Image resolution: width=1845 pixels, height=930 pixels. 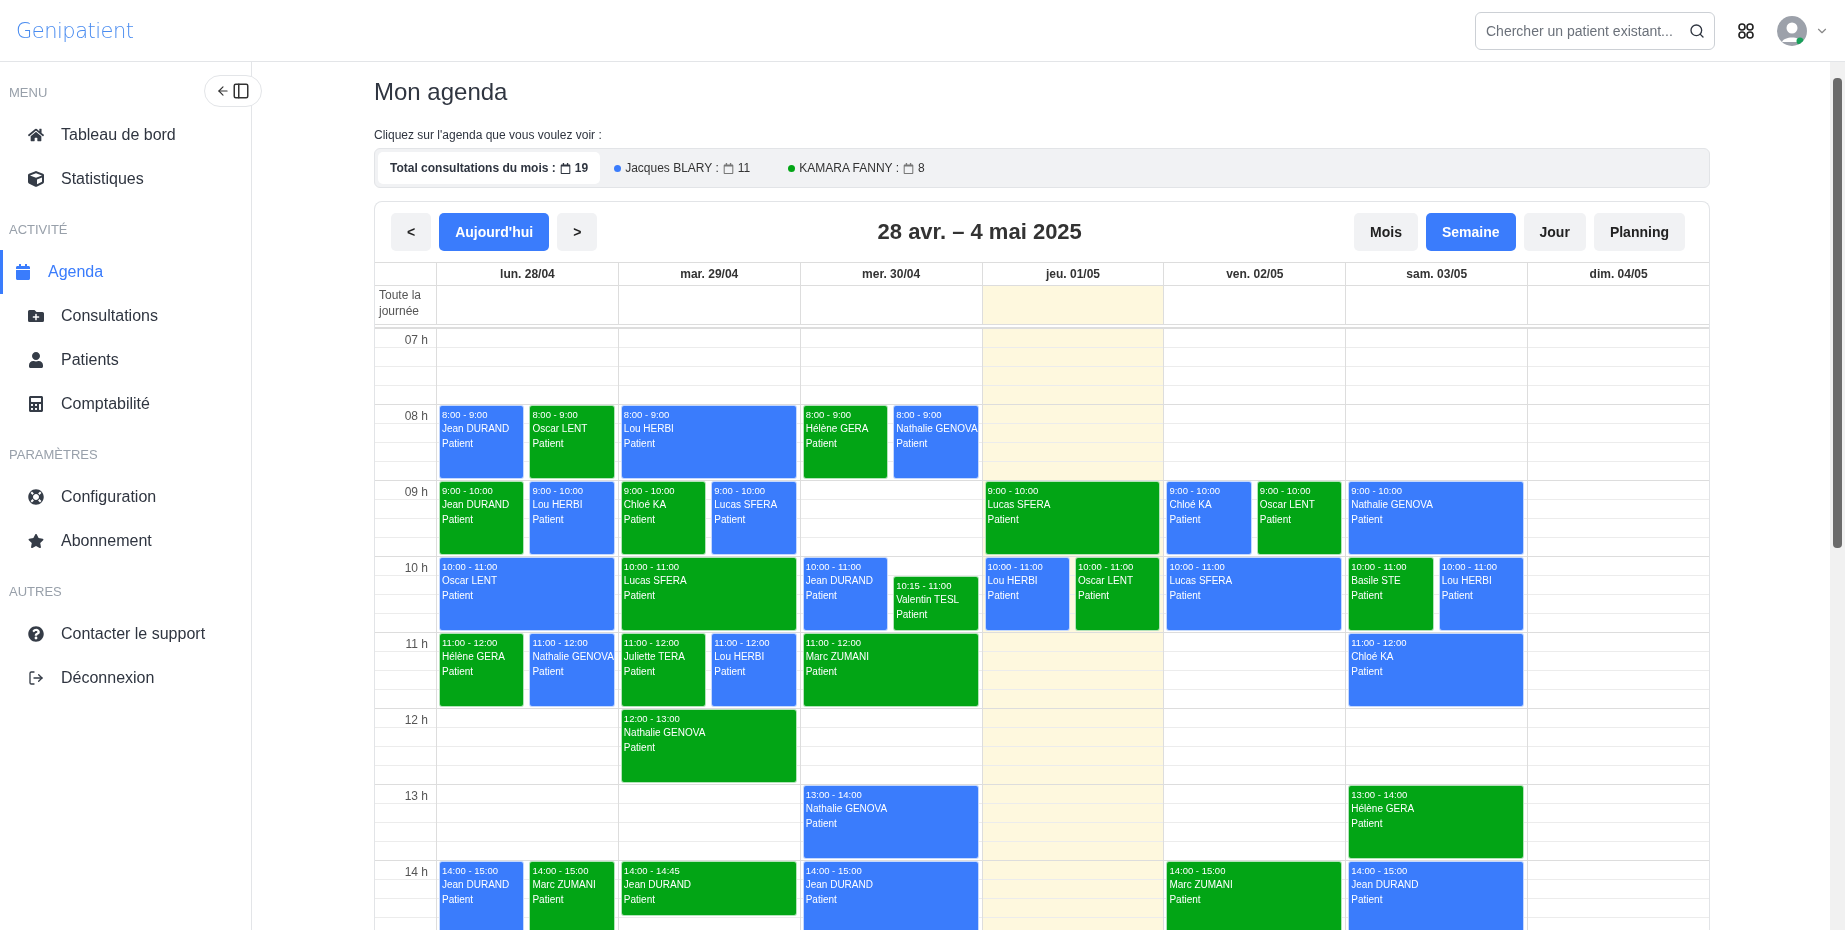 I want to click on sidebar-item: Déconnexion, so click(x=125, y=678).